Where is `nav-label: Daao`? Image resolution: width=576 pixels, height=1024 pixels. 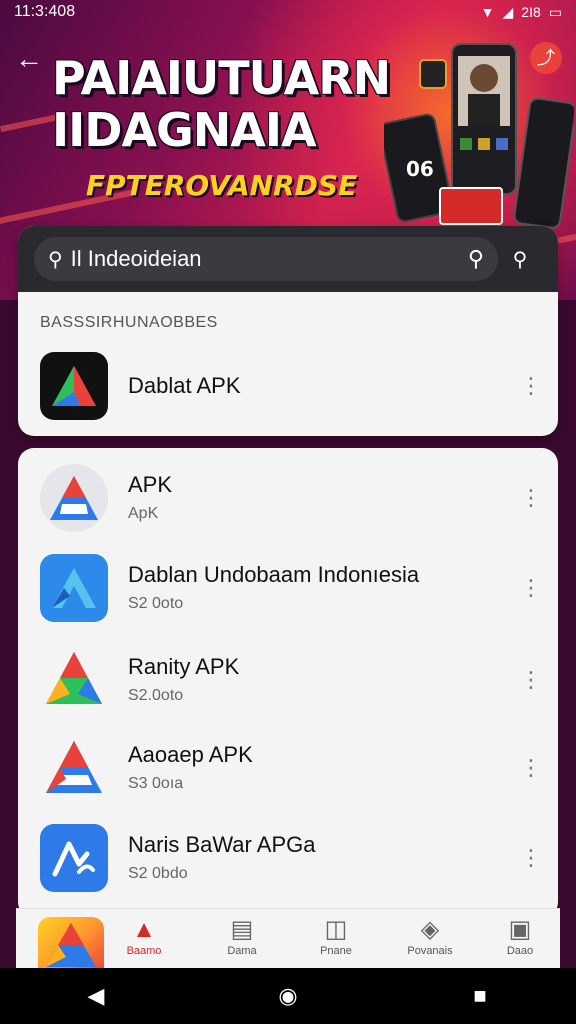
nav-label: Daao is located at coordinates (520, 951).